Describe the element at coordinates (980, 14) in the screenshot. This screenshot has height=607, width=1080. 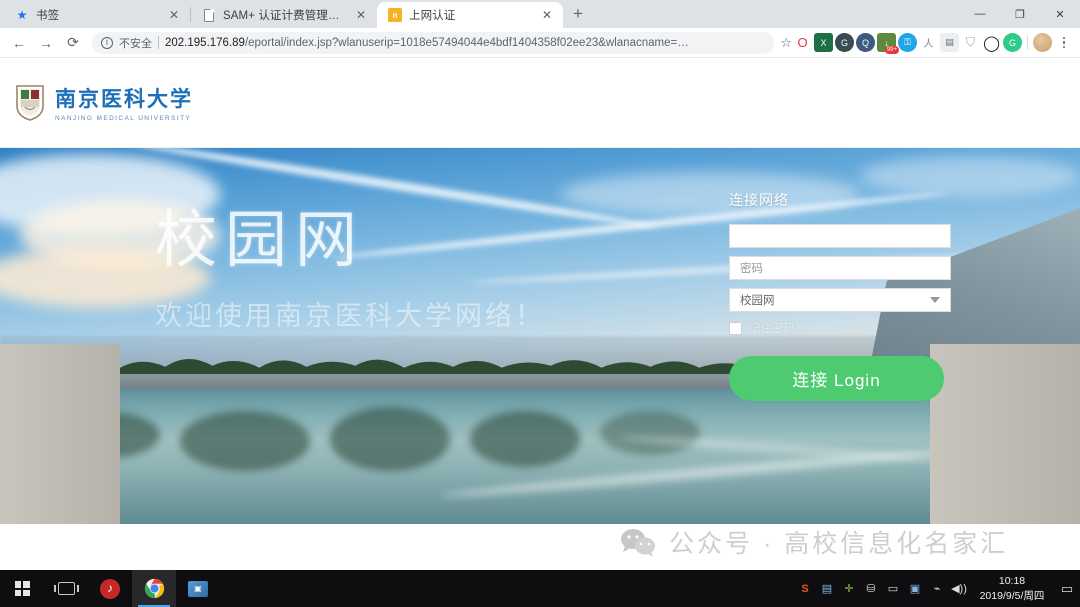
I see `minimize-button: —` at that location.